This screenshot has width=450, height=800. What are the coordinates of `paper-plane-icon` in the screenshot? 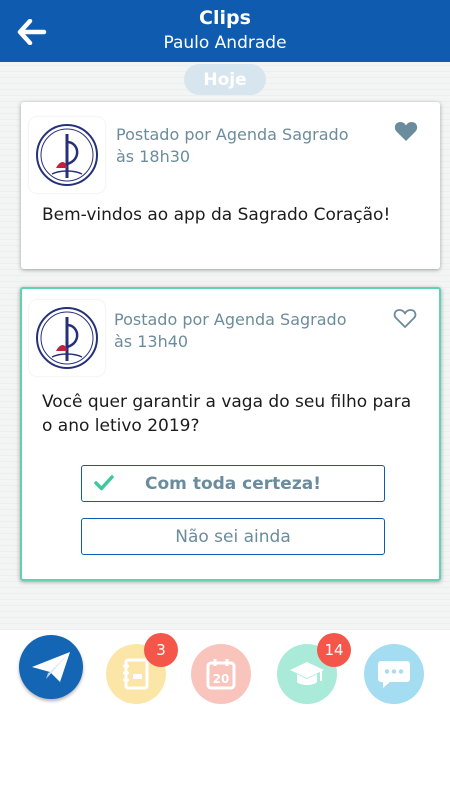 It's located at (51, 667).